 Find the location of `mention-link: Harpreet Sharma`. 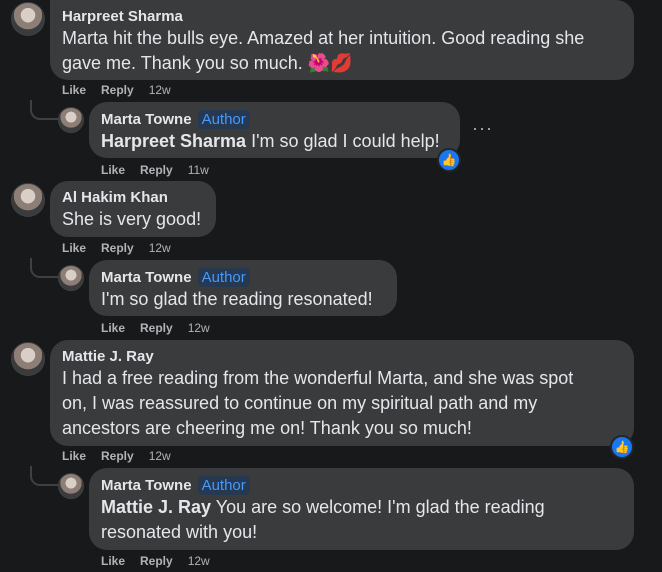

mention-link: Harpreet Sharma is located at coordinates (173, 141).